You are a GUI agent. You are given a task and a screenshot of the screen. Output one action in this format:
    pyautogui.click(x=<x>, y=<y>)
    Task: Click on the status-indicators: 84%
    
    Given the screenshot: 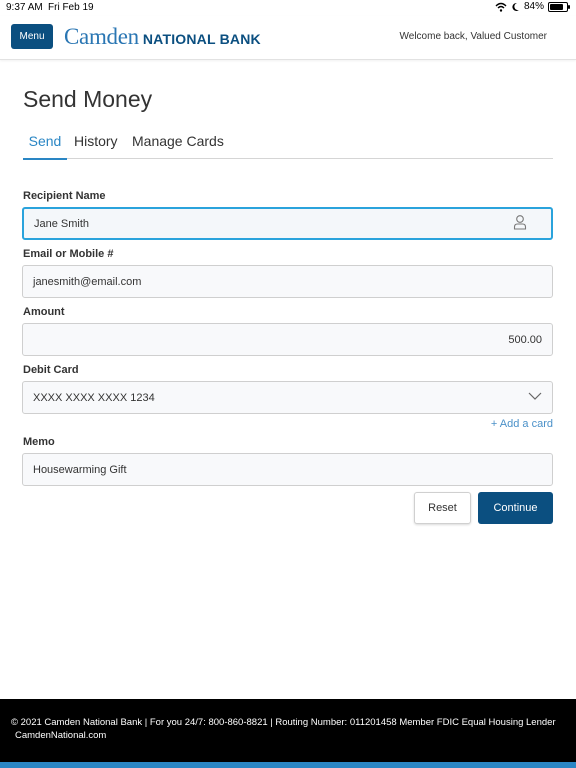 What is the action you would take?
    pyautogui.click(x=532, y=6)
    